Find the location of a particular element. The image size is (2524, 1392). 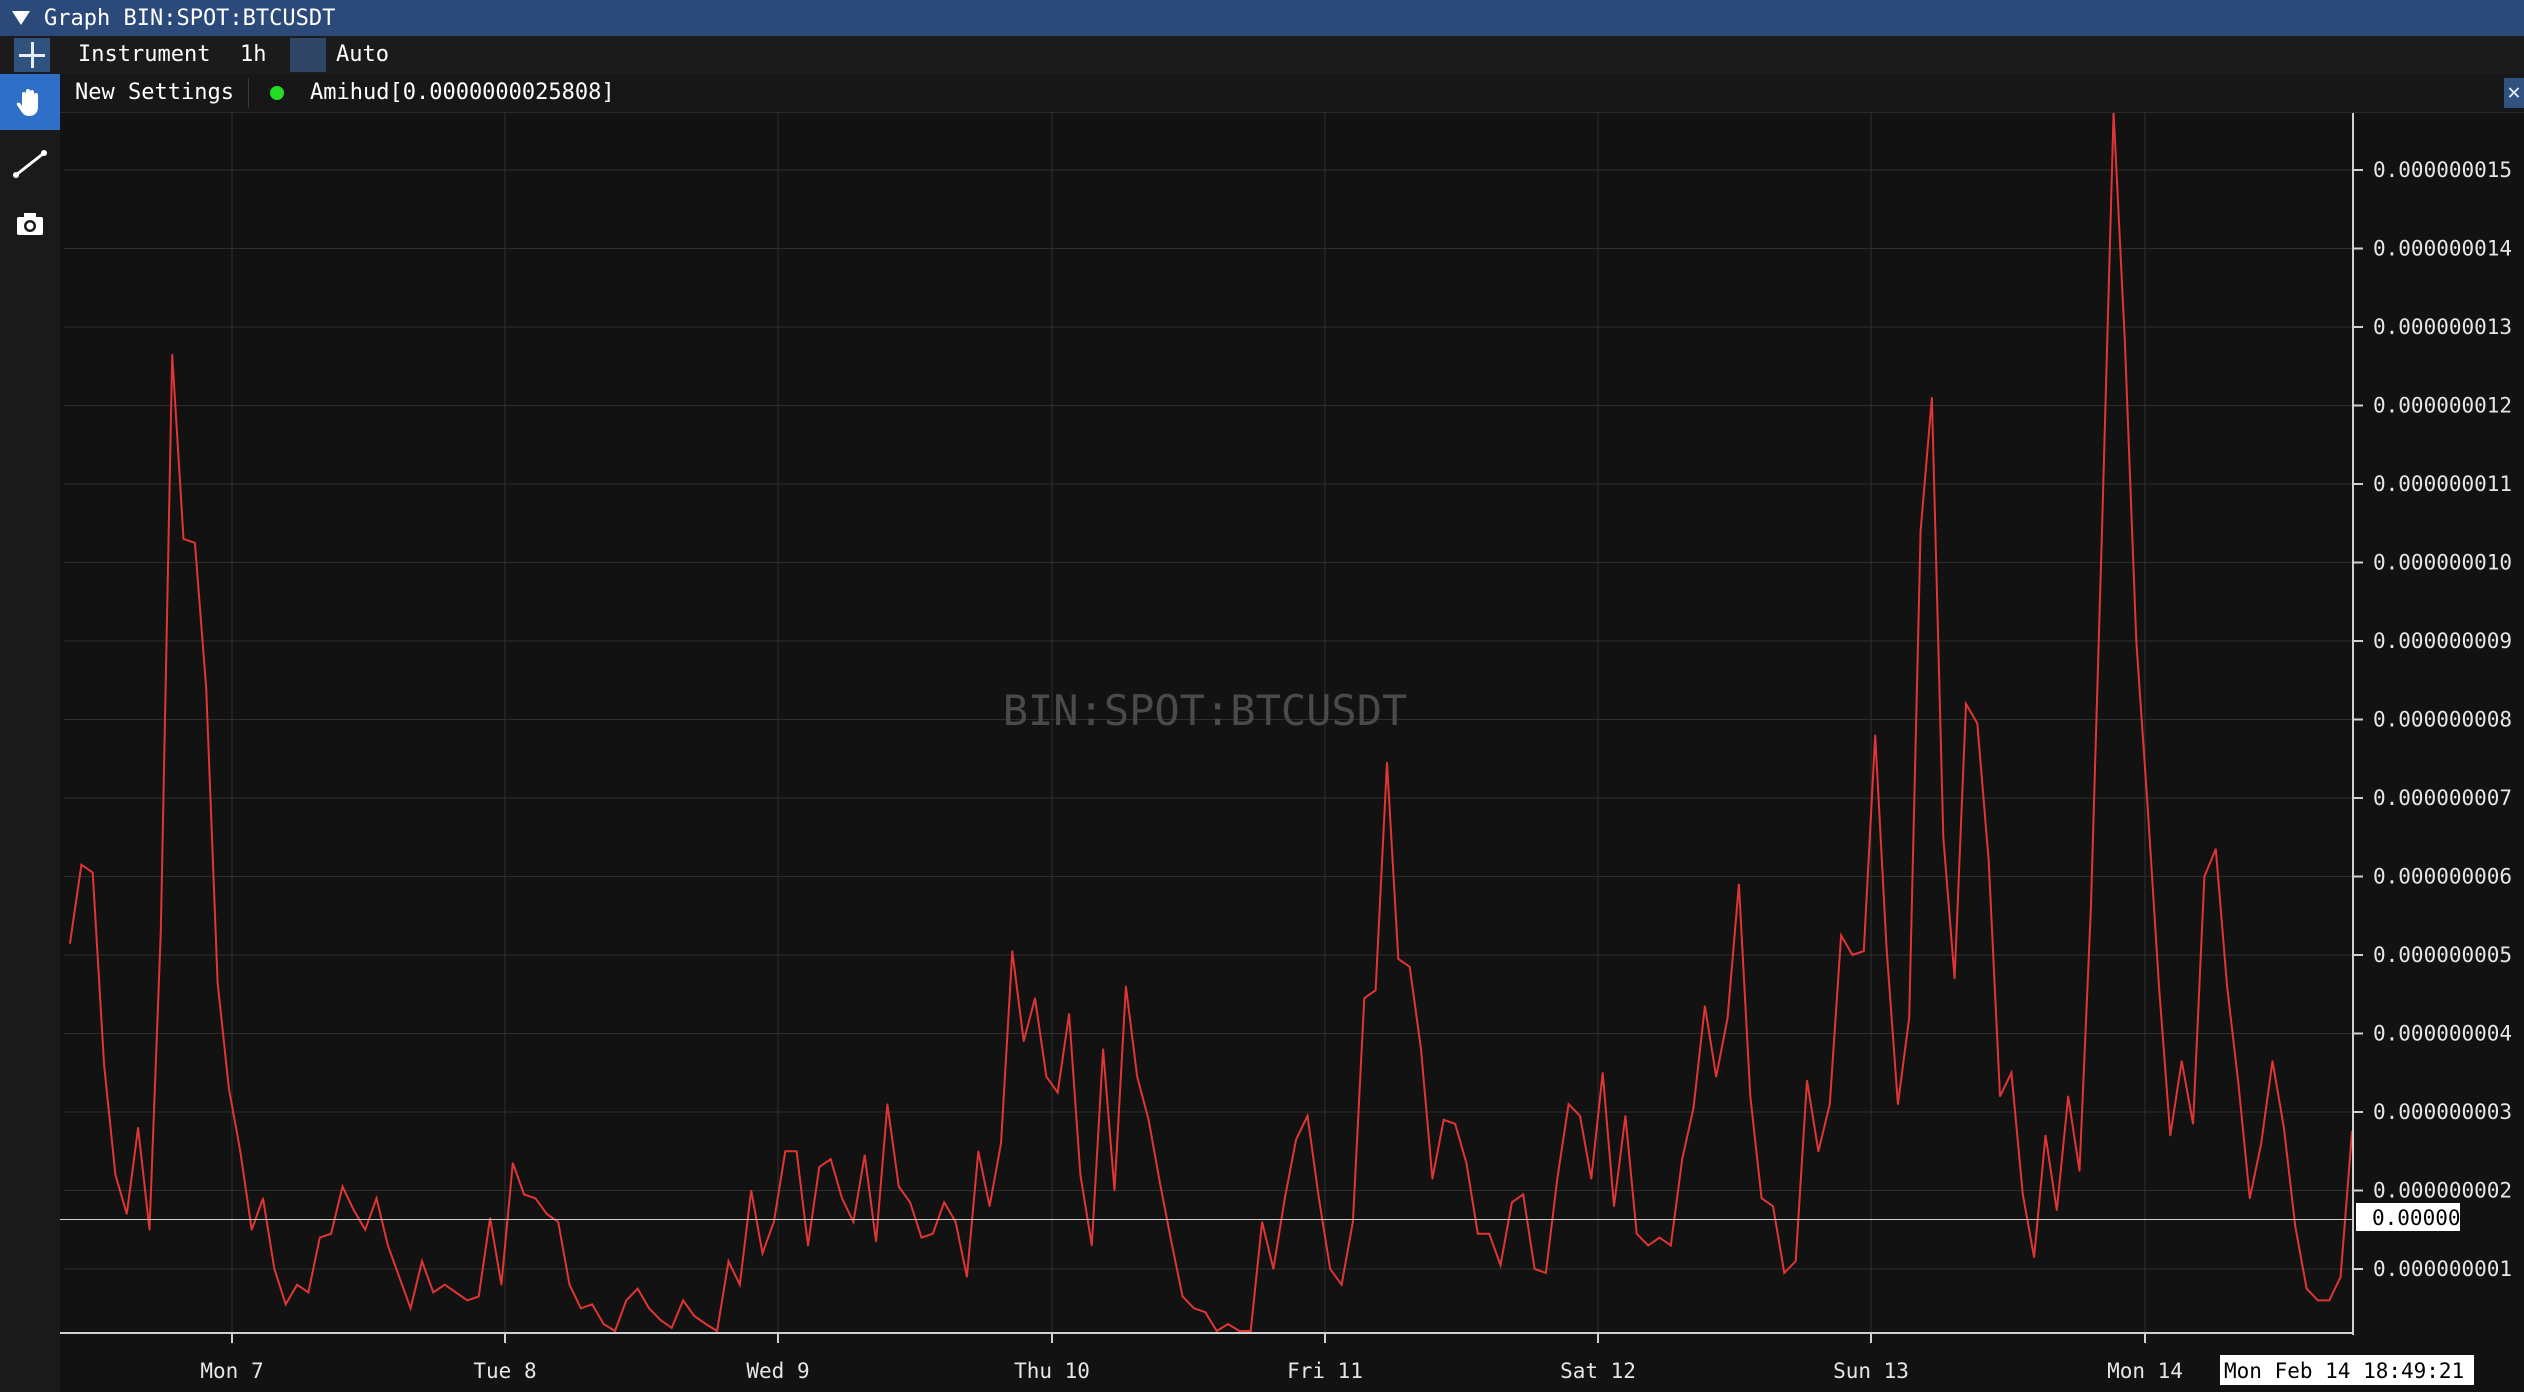

x-tick-label: Sun 13 is located at coordinates (1871, 1371).